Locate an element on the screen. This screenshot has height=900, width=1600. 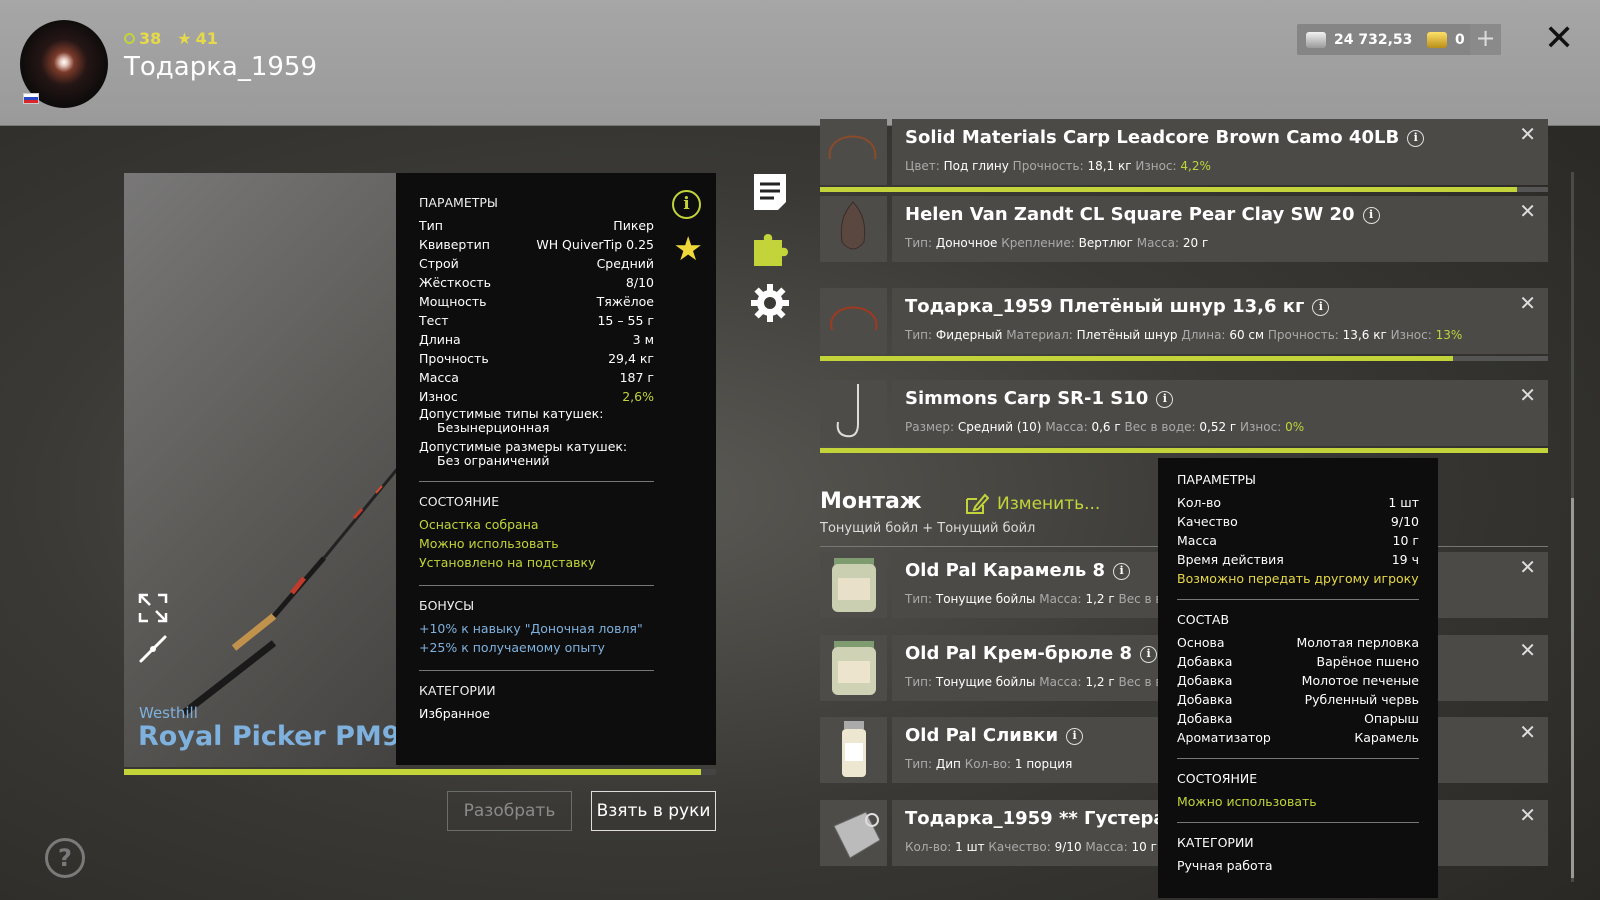
desc-value: Дип is located at coordinates (948, 764).